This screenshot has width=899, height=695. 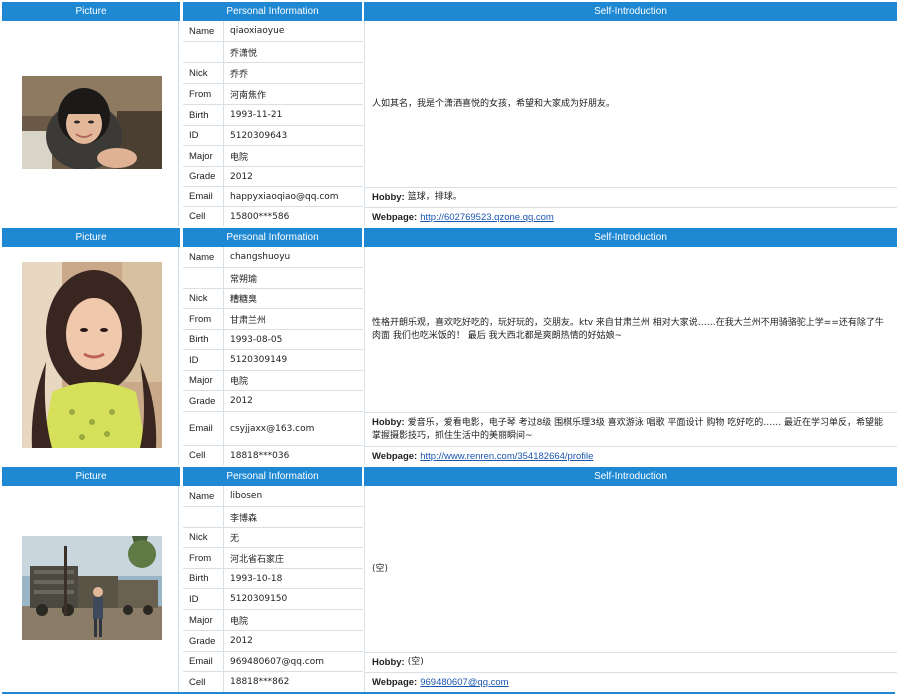 I want to click on value-name-en: libosen, so click(x=246, y=496).